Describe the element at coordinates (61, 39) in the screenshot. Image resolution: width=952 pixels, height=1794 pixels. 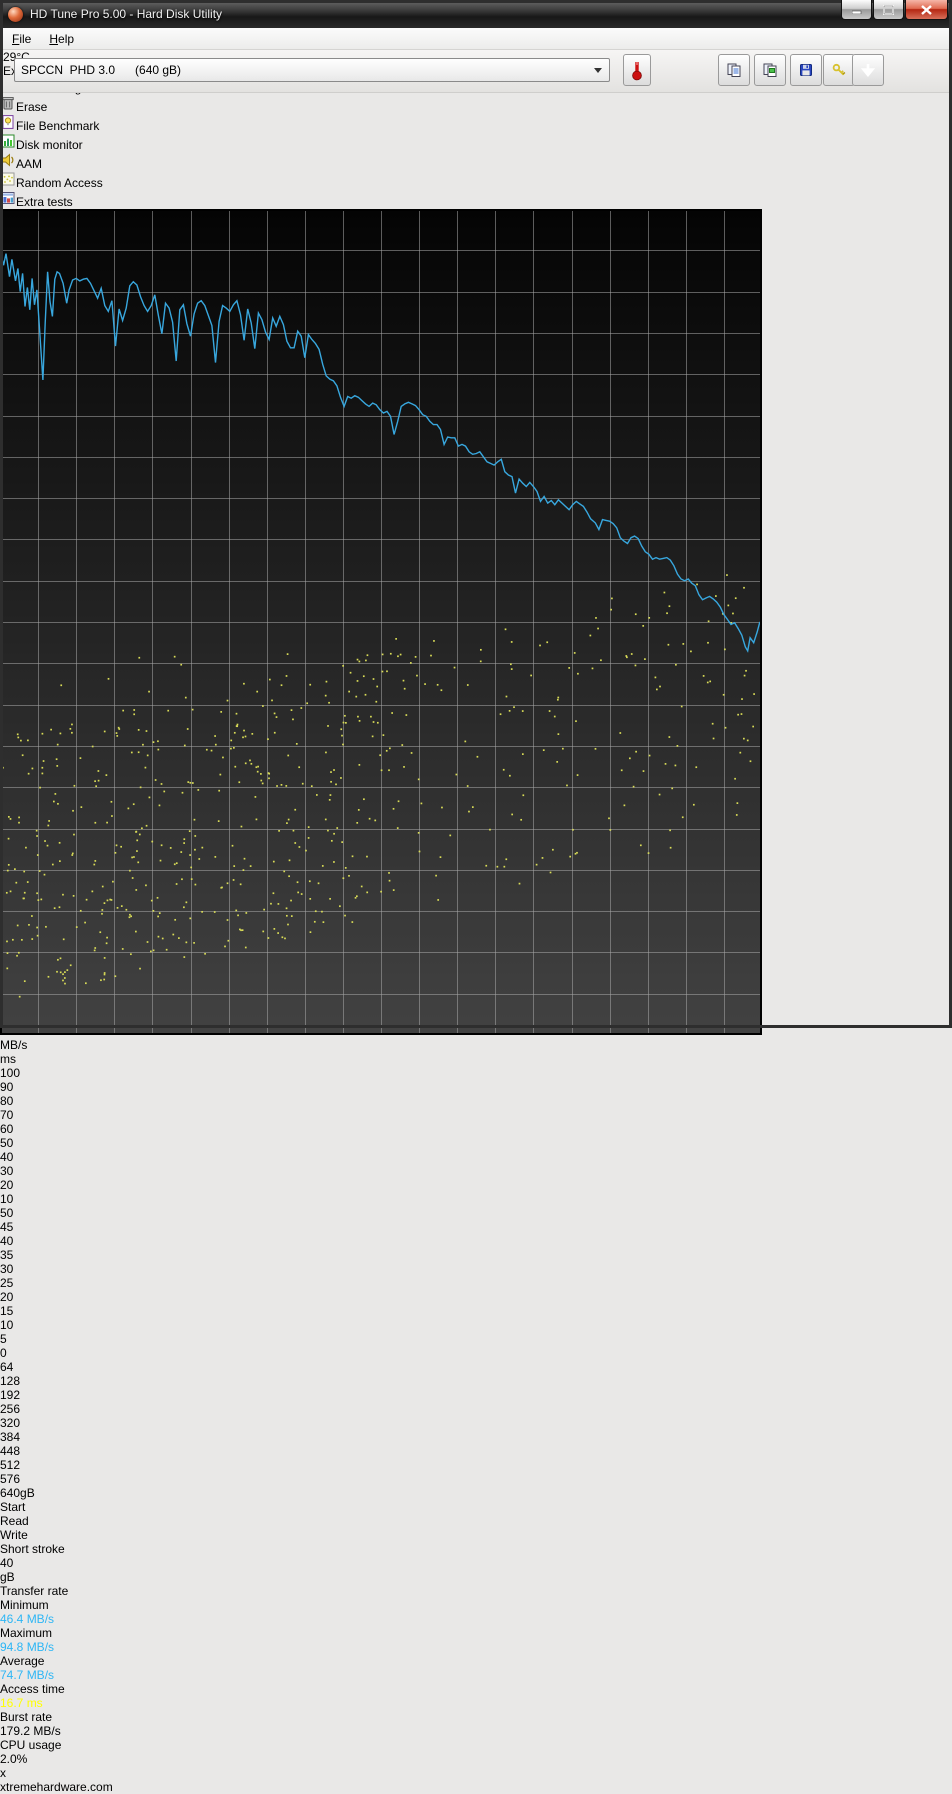
I see `menu-help: Help` at that location.